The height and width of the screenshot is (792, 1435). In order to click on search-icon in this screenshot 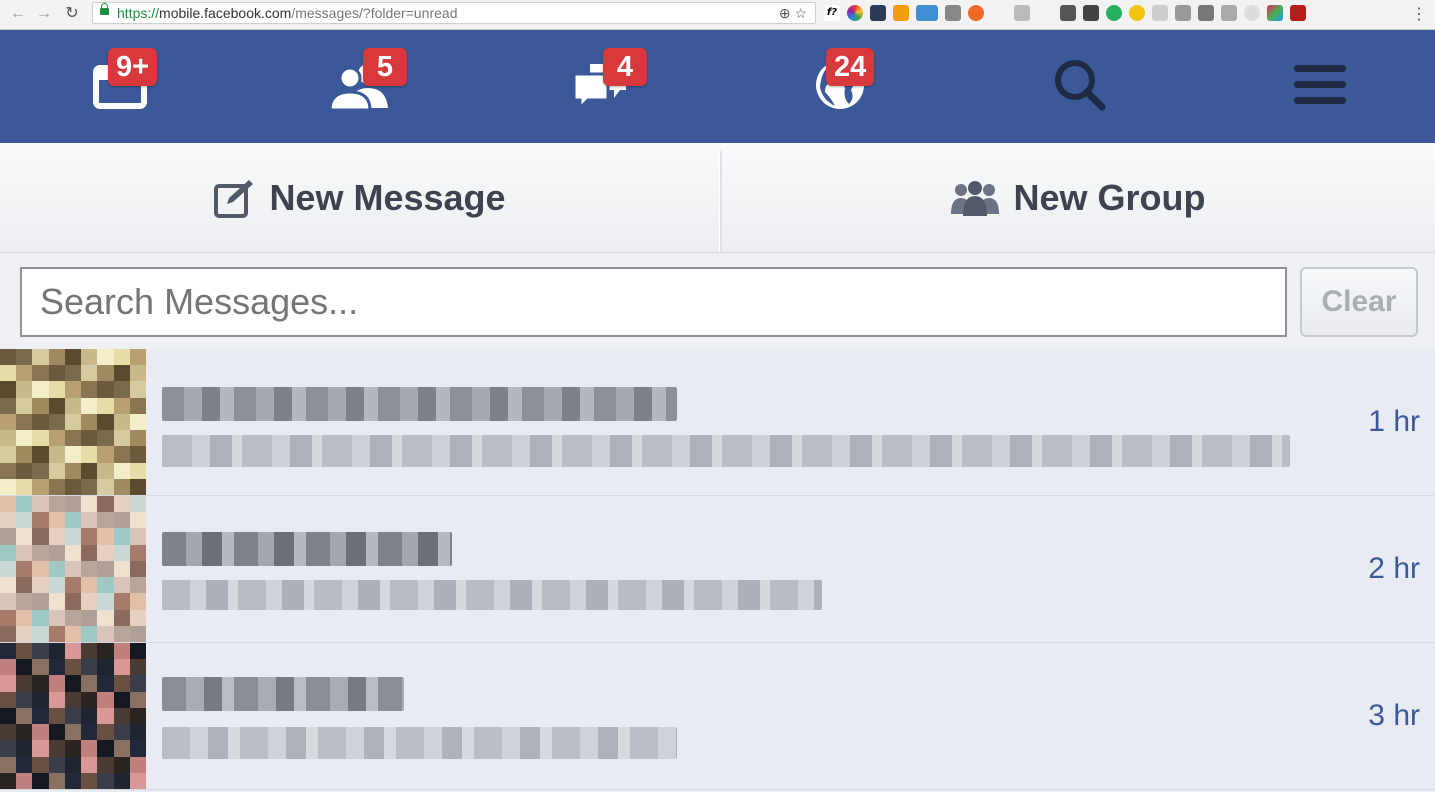, I will do `click(1080, 85)`.